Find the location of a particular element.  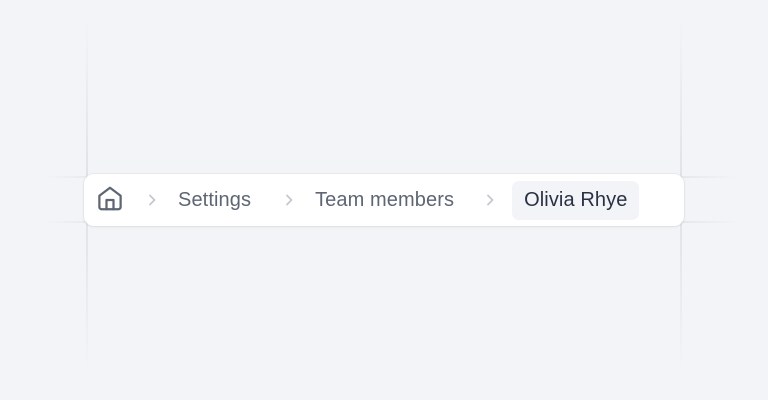

breadcrumb-home-button is located at coordinates (110, 200).